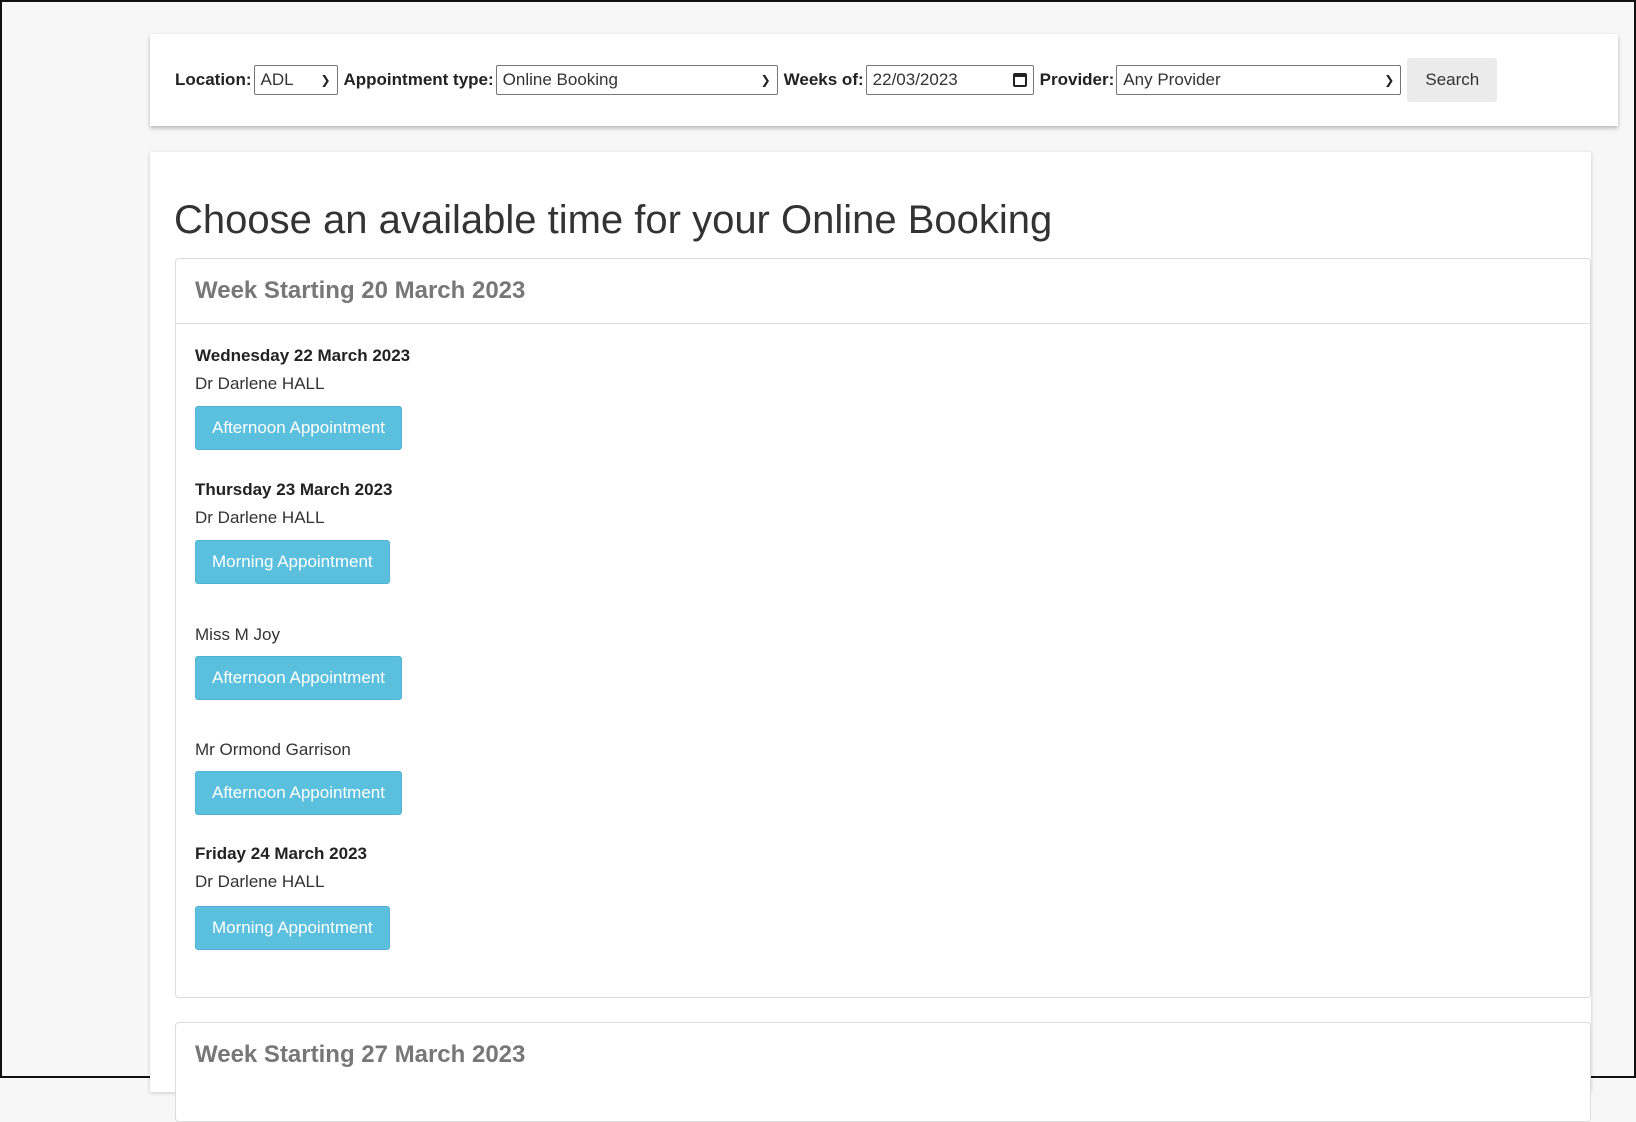 The image size is (1636, 1122). What do you see at coordinates (883, 291) in the screenshot?
I see `week-heading: Week Starting 20 March 2023` at bounding box center [883, 291].